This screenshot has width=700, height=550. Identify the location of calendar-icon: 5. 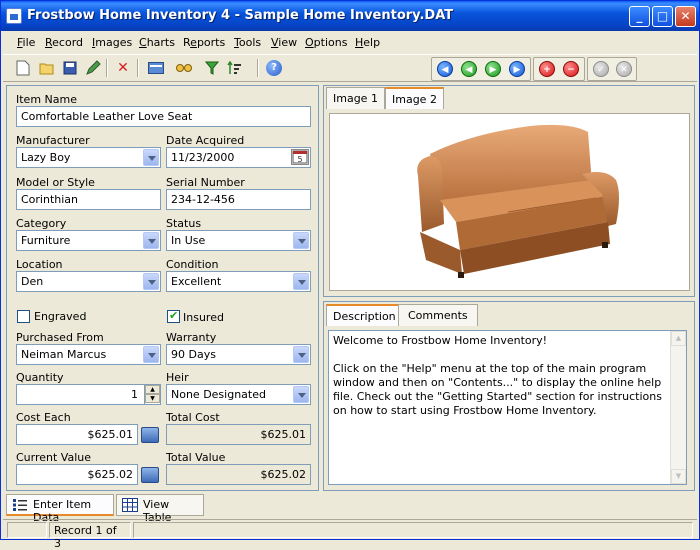
(300, 157).